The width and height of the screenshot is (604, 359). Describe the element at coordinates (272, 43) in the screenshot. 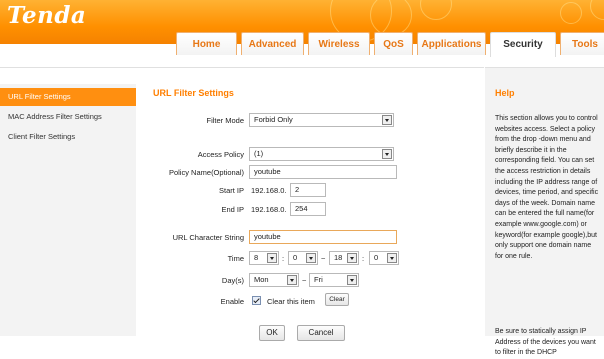

I see `tab-advanced: Advanced` at that location.